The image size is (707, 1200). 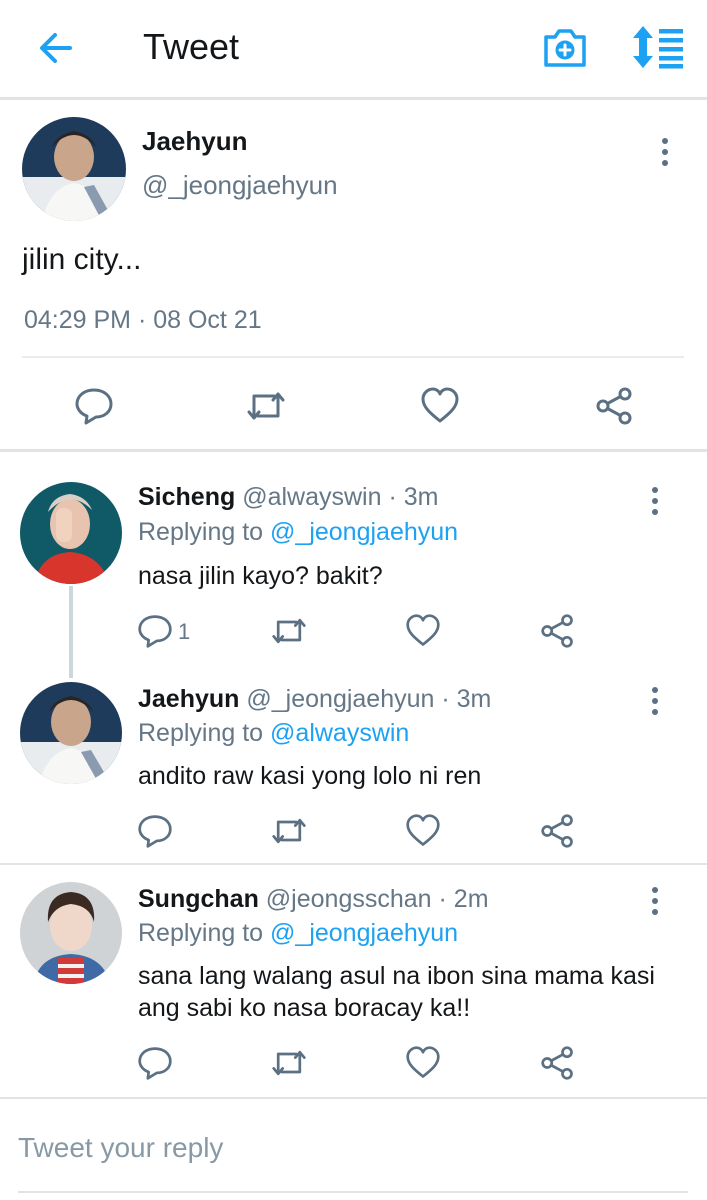 I want to click on author-handle: @_jeongjaehyun, so click(x=240, y=185).